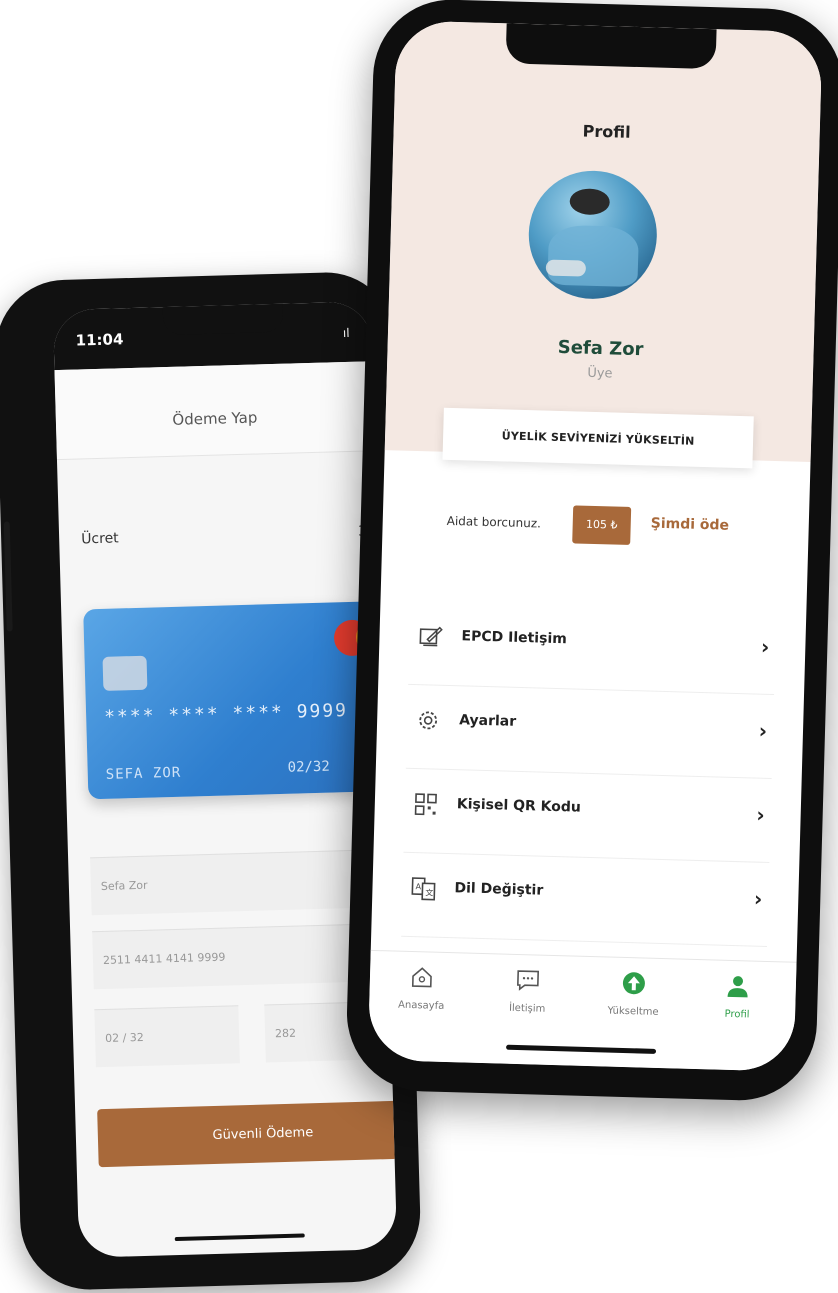  What do you see at coordinates (737, 1014) in the screenshot?
I see `tab-label: Profil` at bounding box center [737, 1014].